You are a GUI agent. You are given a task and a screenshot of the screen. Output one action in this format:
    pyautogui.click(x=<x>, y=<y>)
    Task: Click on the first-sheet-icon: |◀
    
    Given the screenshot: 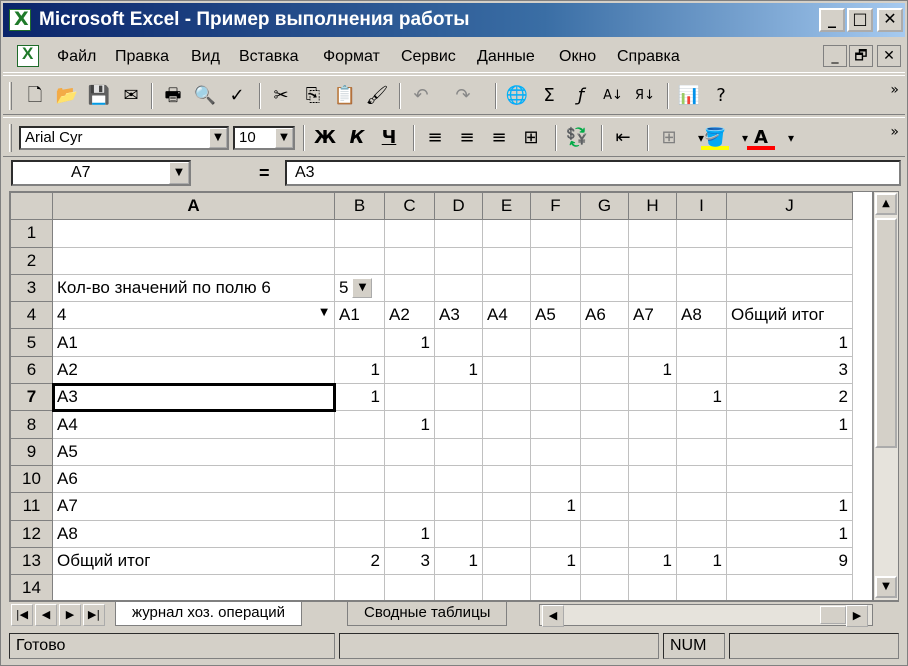 What is the action you would take?
    pyautogui.click(x=22, y=615)
    